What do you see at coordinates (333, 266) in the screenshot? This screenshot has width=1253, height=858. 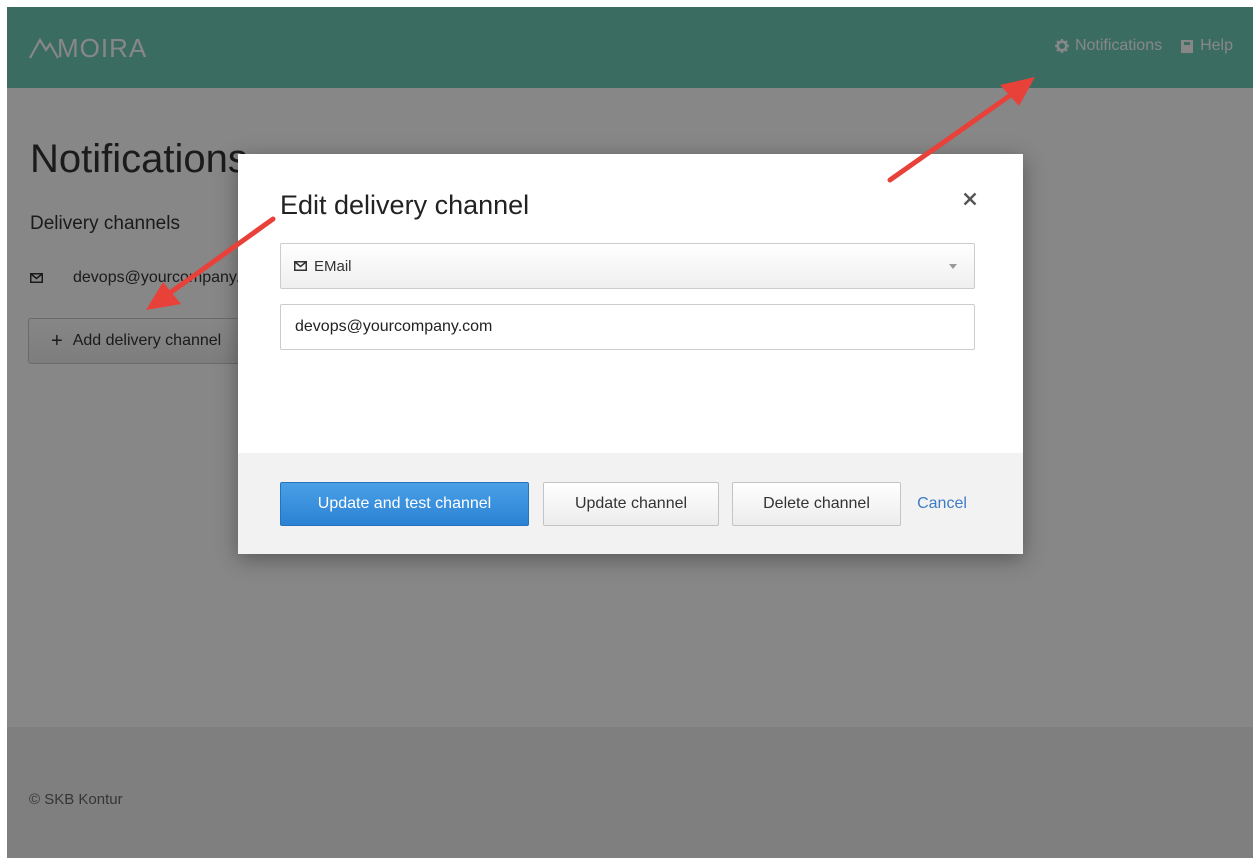 I see `channel-type-value: EMail` at bounding box center [333, 266].